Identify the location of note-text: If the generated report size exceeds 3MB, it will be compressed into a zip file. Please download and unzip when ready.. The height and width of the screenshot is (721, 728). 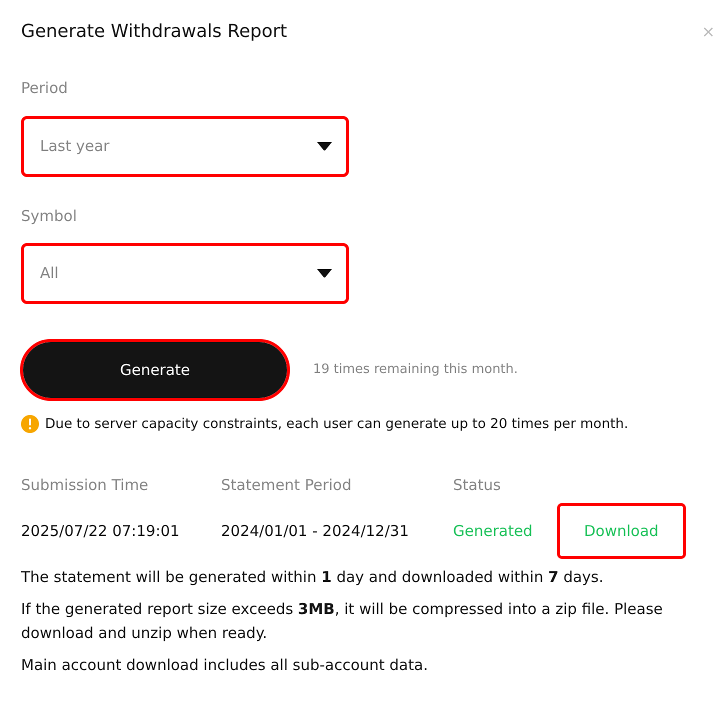
(342, 621).